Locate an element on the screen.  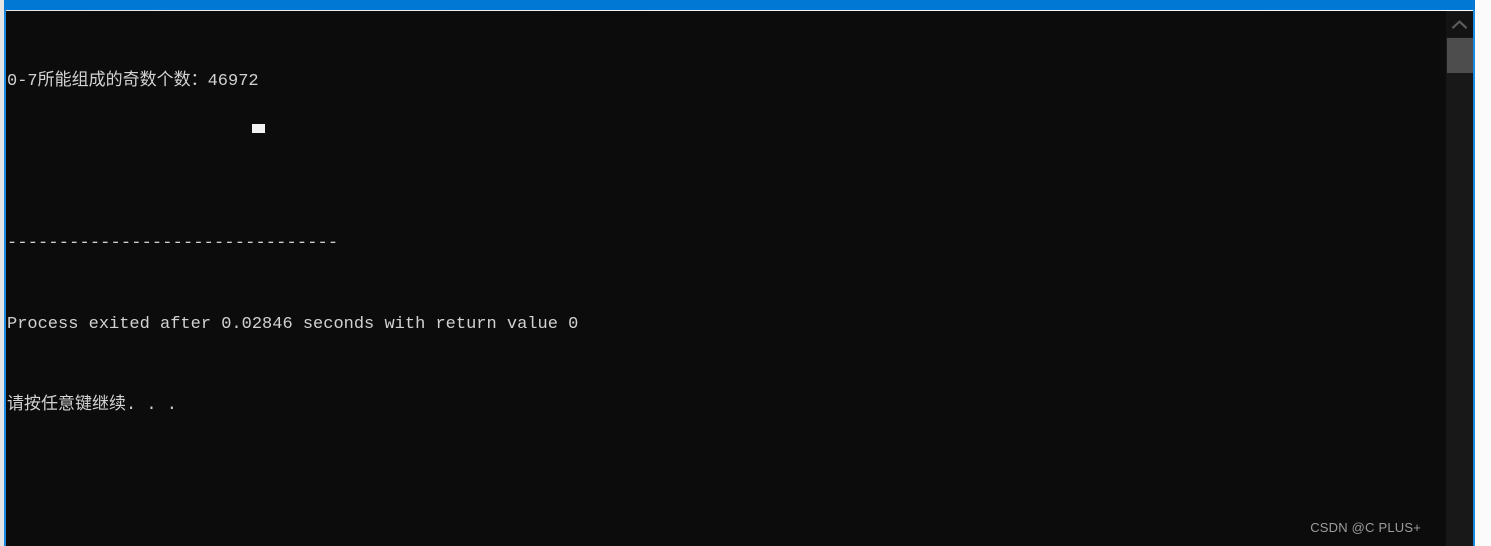
scrollbar-track is located at coordinates (1459, 309).